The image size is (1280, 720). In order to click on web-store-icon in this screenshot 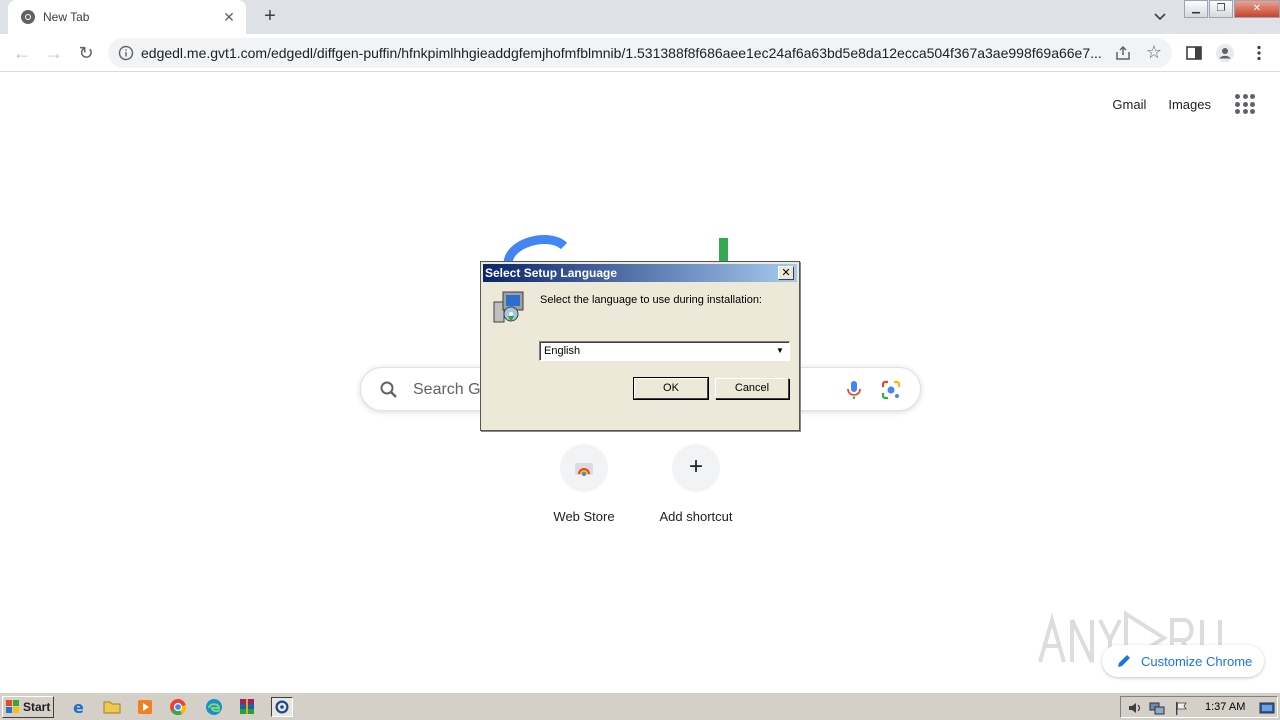, I will do `click(584, 469)`.